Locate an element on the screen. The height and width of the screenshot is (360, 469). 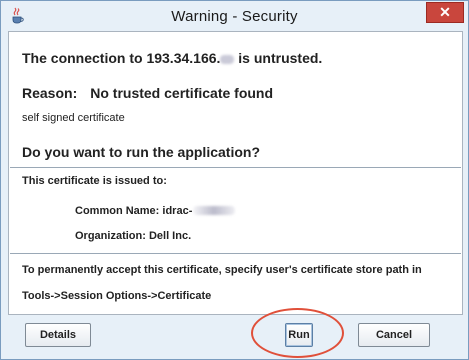
close-icon: ✕ is located at coordinates (445, 12).